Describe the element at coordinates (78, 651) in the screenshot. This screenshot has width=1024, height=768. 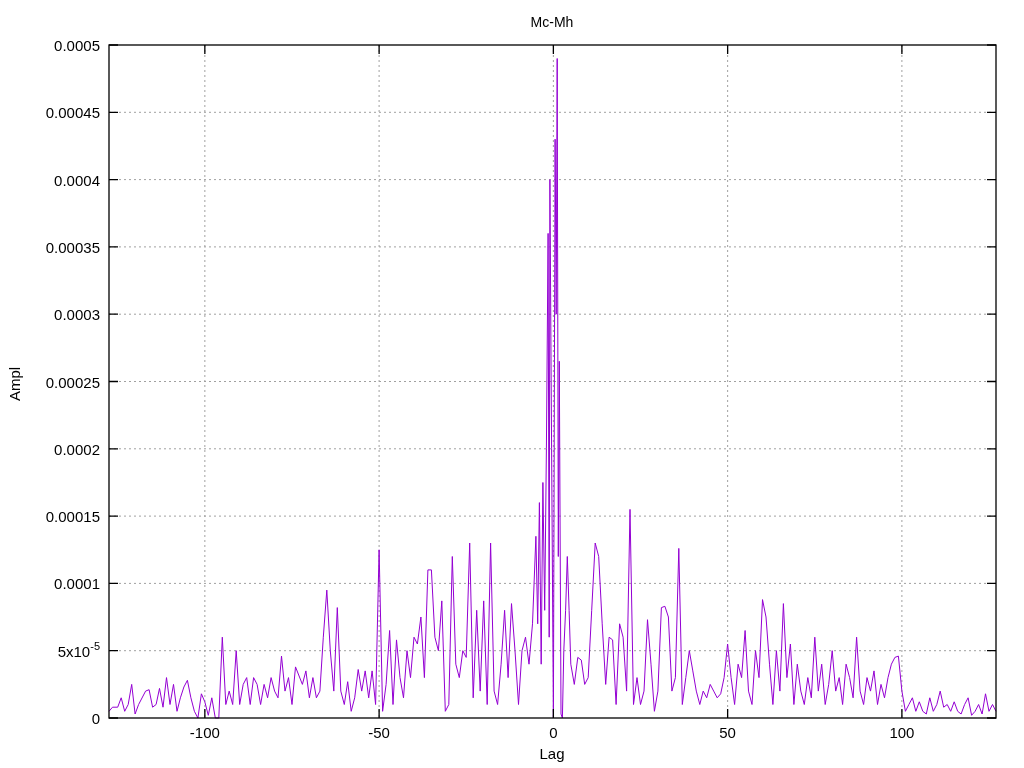
I see `tick-label: 5x10$^{-5}$` at that location.